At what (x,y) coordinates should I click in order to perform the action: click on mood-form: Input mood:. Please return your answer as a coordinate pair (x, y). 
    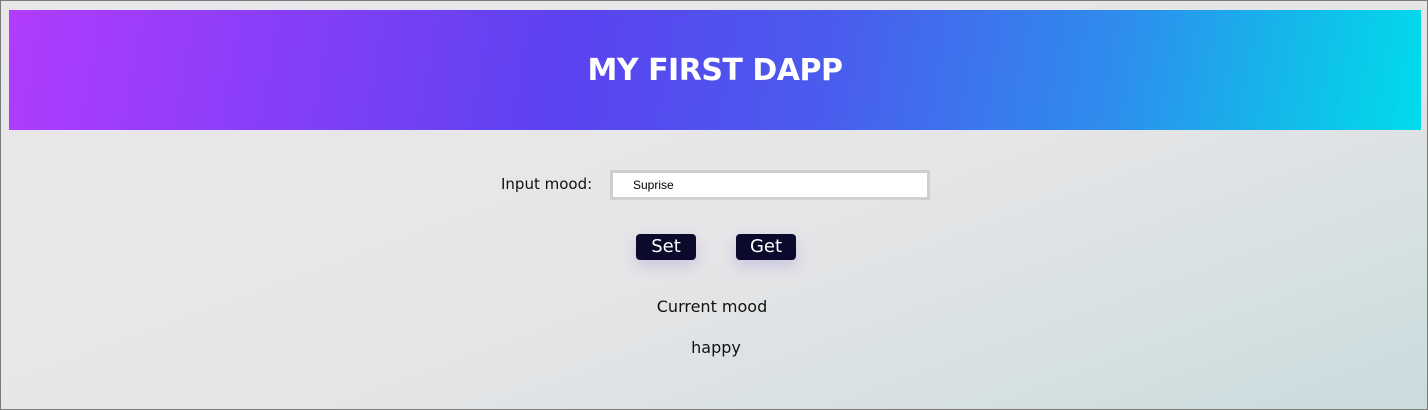
    Looking at the image, I should click on (714, 185).